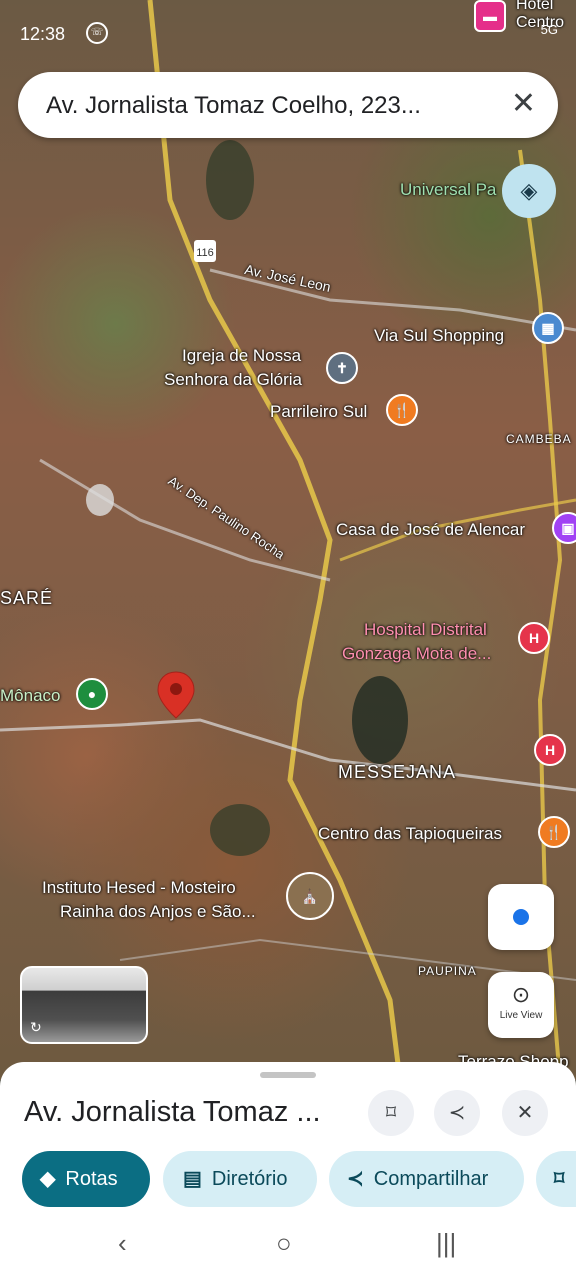 The width and height of the screenshot is (576, 1280). What do you see at coordinates (288, 1075) in the screenshot?
I see `drag-handle` at bounding box center [288, 1075].